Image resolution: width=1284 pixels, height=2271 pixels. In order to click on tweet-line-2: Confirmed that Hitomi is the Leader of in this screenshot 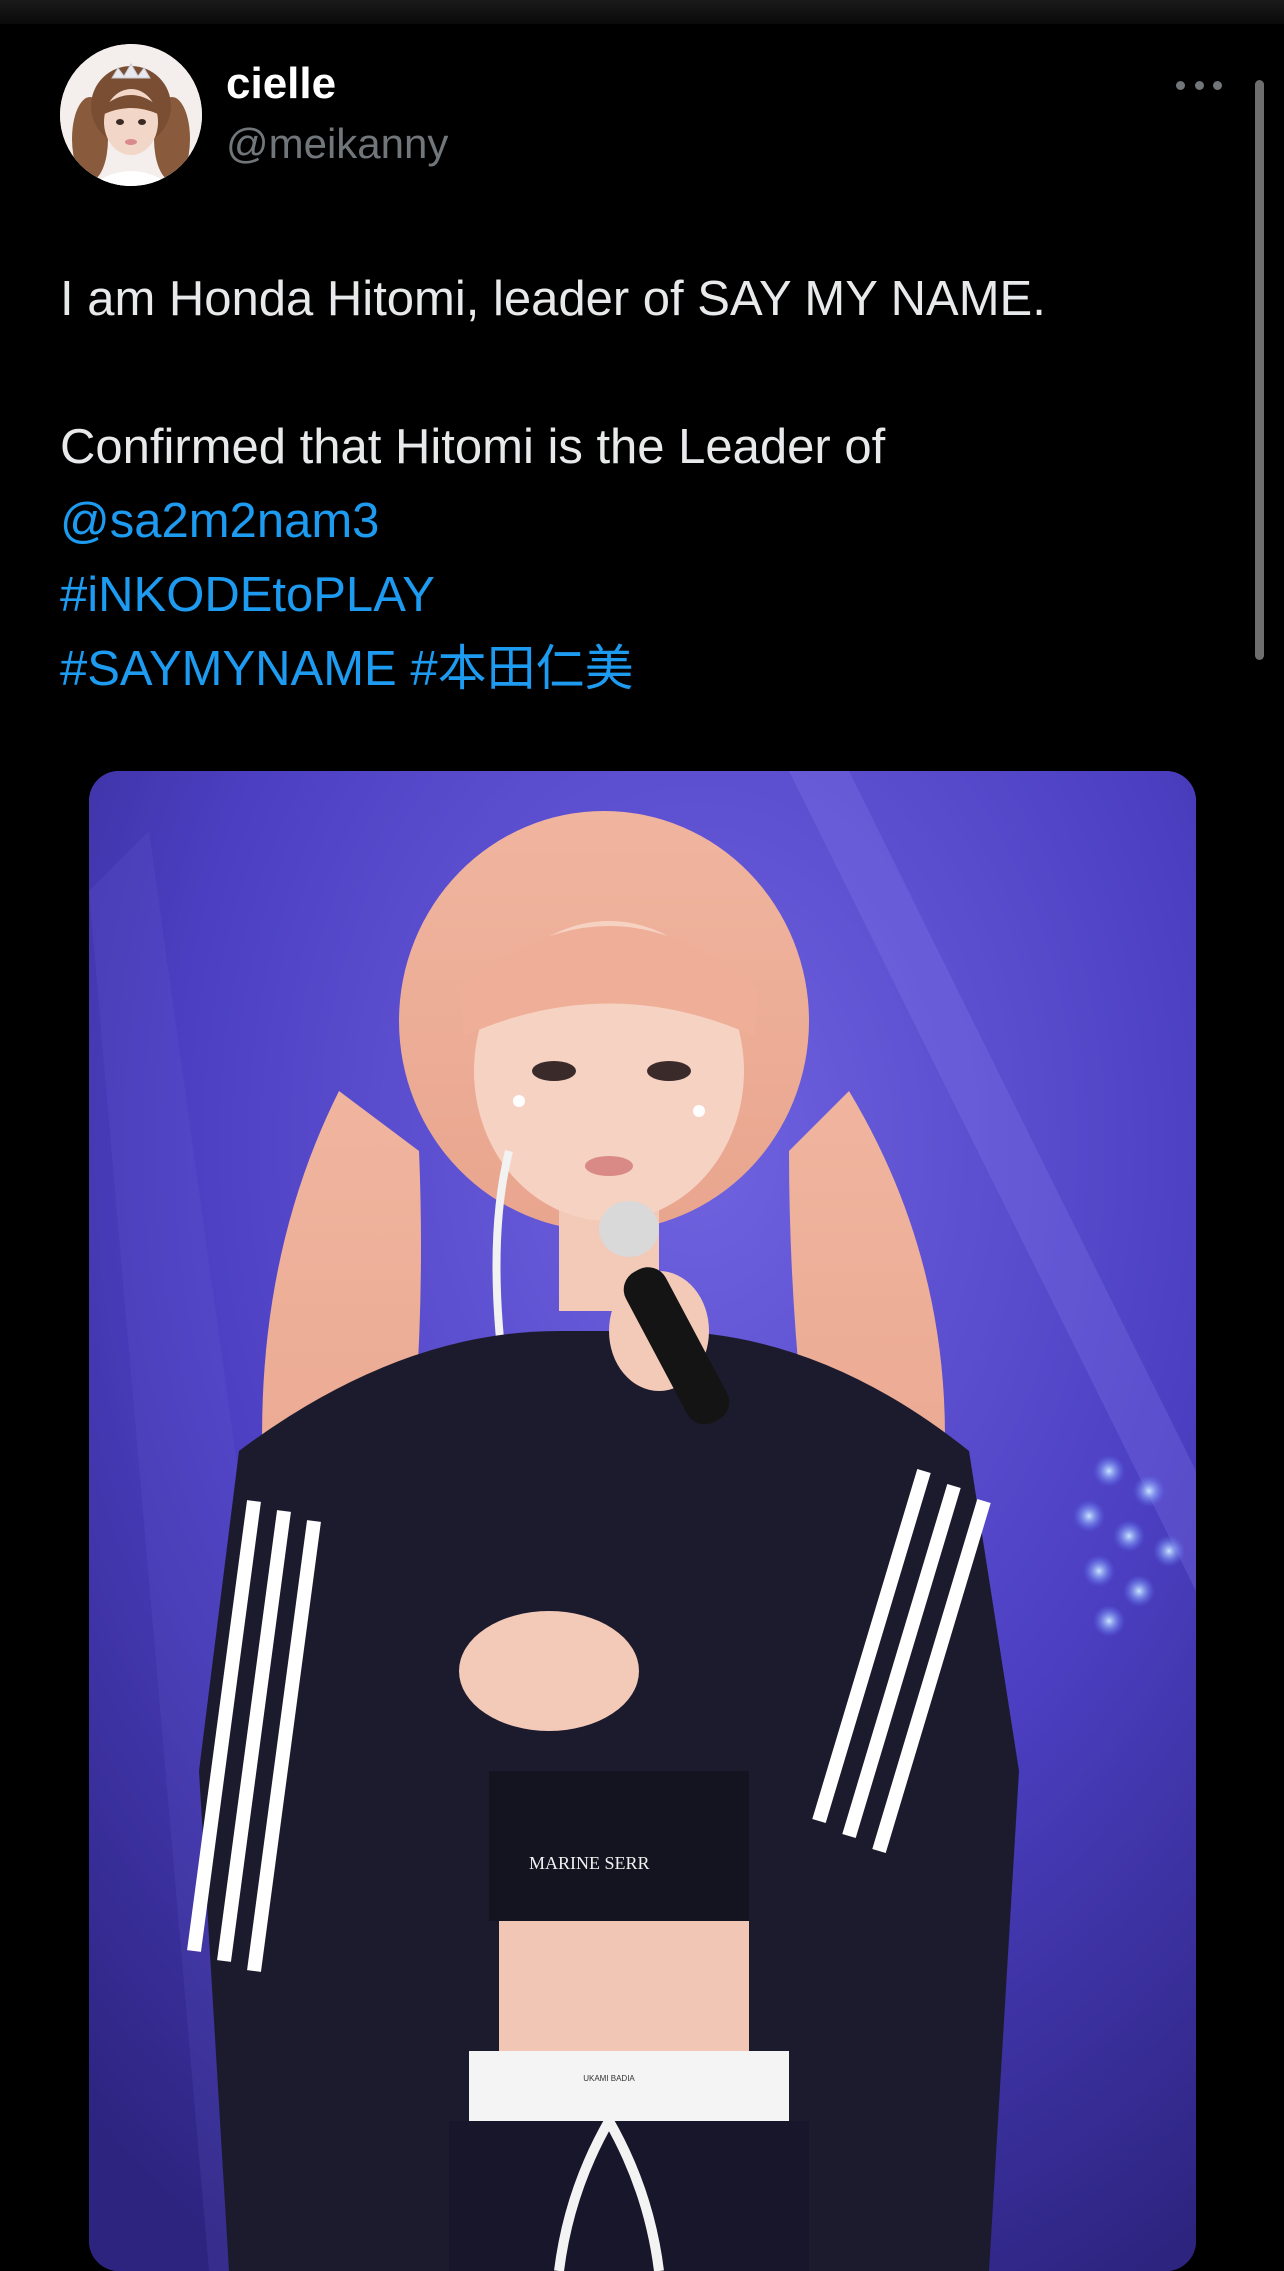, I will do `click(473, 447)`.